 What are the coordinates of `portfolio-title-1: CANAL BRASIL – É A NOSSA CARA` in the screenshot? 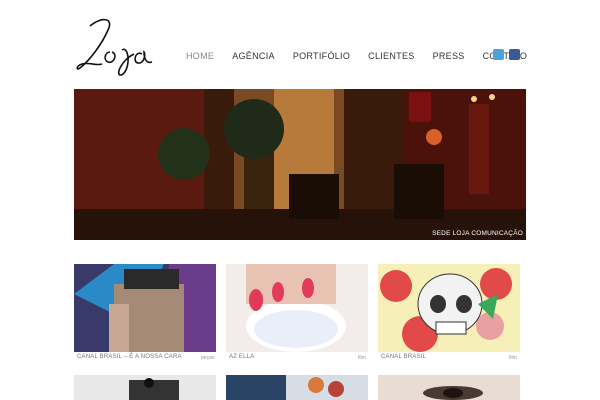 It's located at (129, 357).